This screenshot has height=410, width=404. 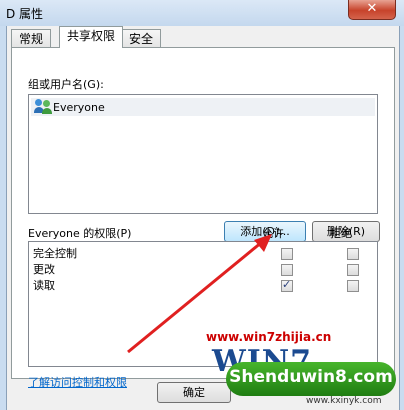 I want to click on watermark-site: www.kxinyk.com, so click(x=344, y=401).